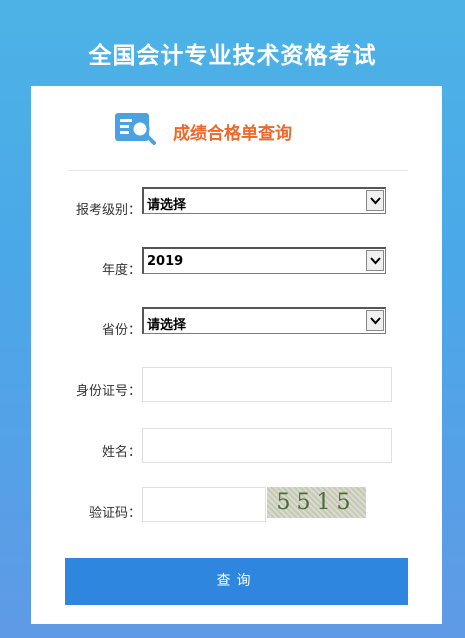 The image size is (465, 638). What do you see at coordinates (264, 200) in the screenshot?
I see `level-select: 请选择` at bounding box center [264, 200].